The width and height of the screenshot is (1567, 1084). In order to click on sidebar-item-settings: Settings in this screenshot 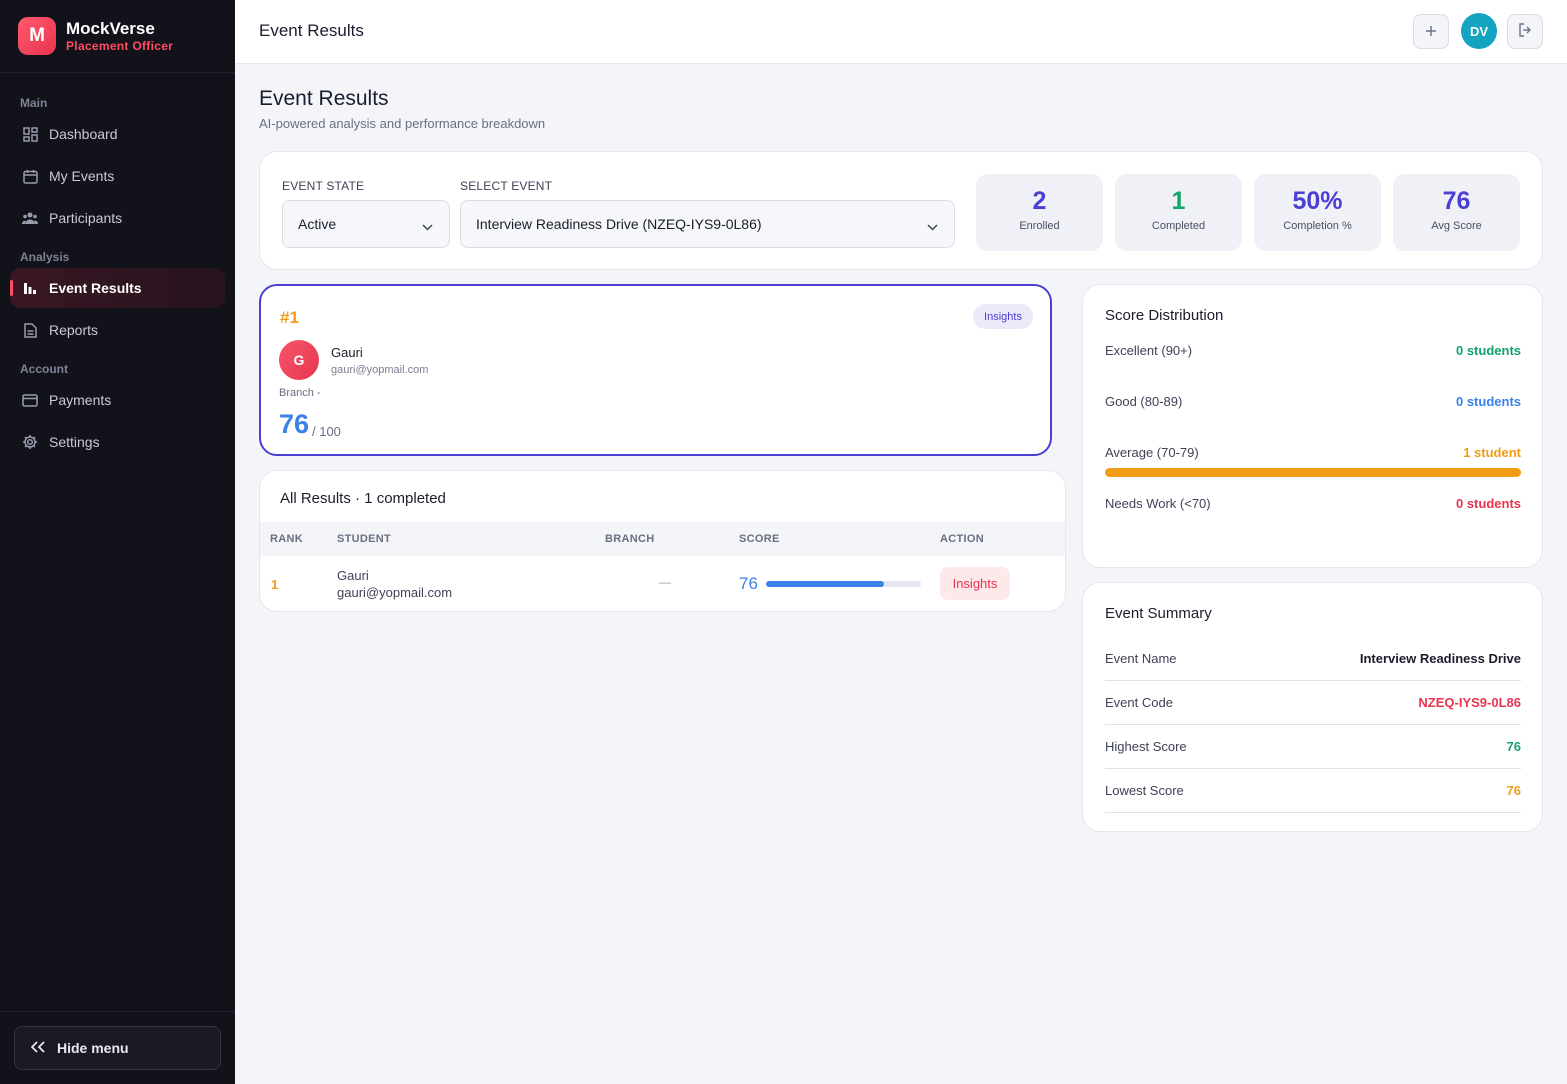, I will do `click(117, 442)`.